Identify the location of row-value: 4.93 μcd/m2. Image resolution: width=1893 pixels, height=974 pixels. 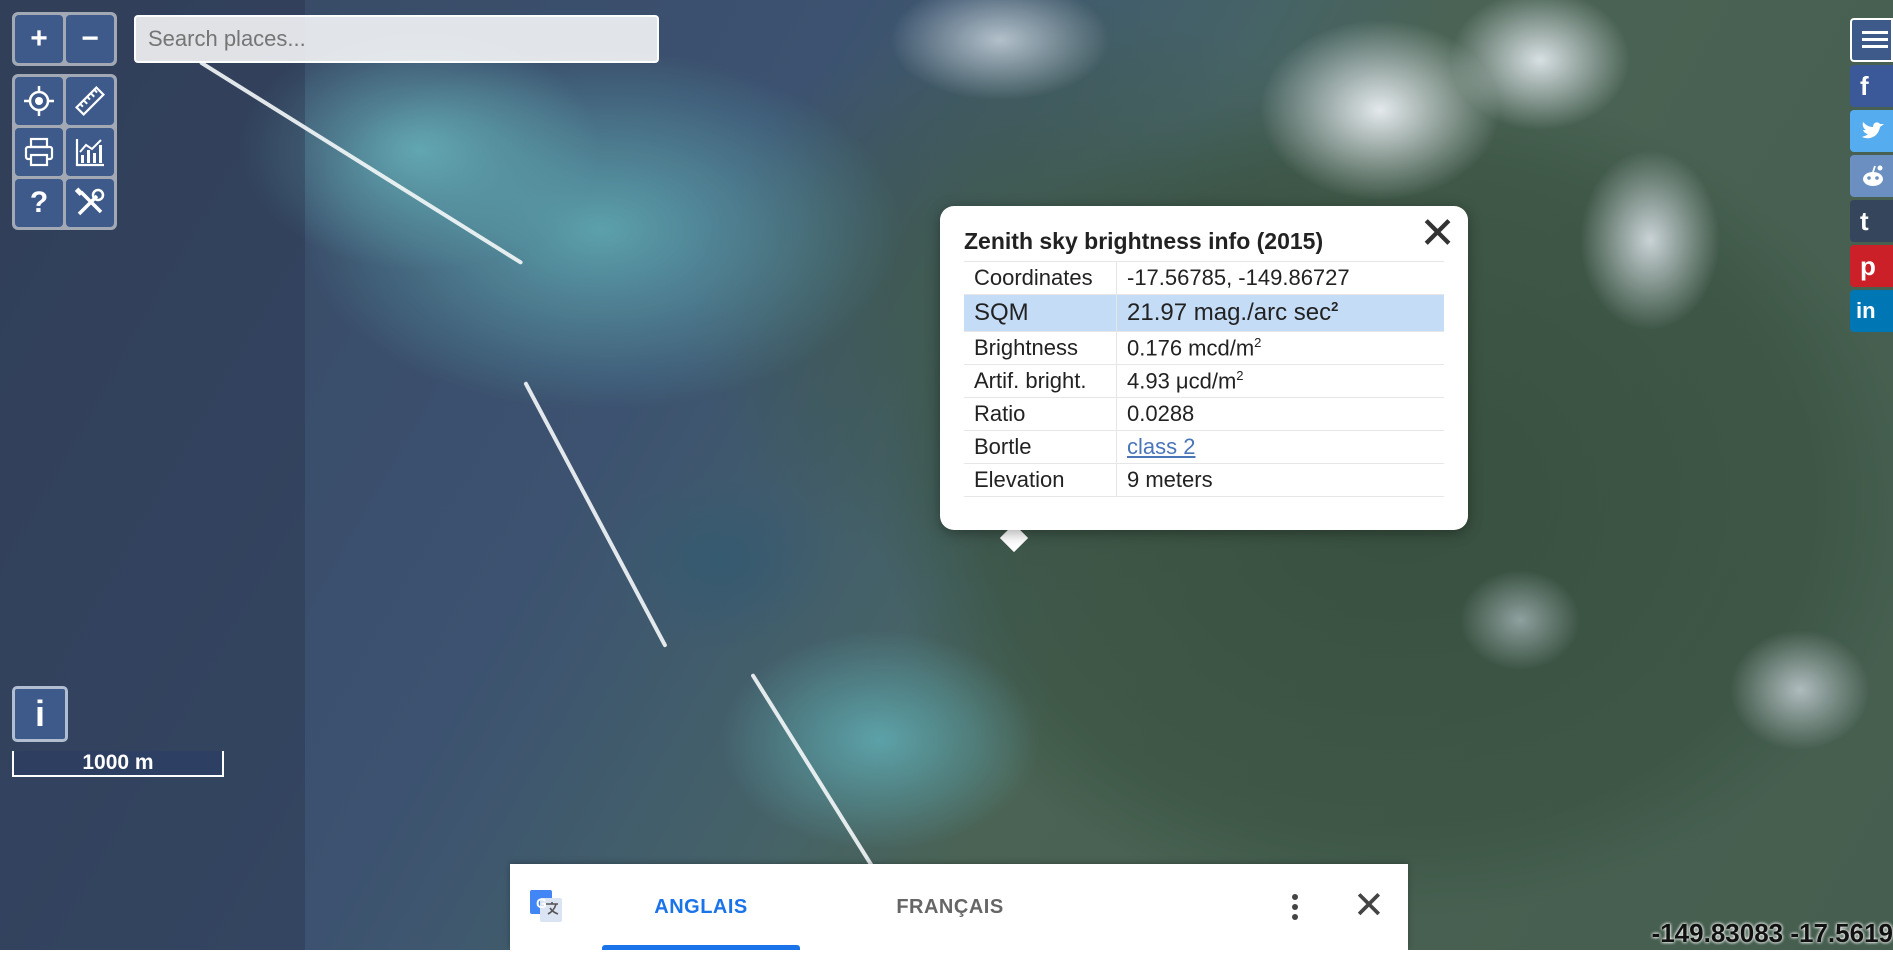
(1280, 381).